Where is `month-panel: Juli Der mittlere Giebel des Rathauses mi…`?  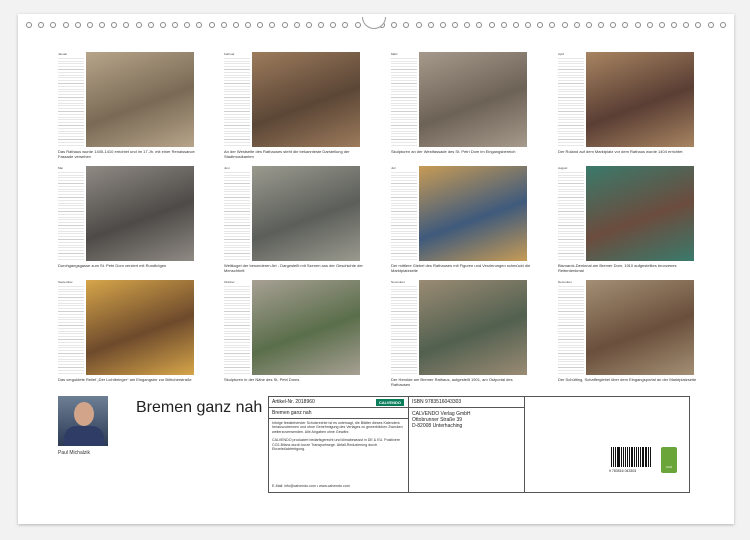
month-panel: Juli Der mittlere Giebel des Rathauses mi… is located at coordinates (471, 223).